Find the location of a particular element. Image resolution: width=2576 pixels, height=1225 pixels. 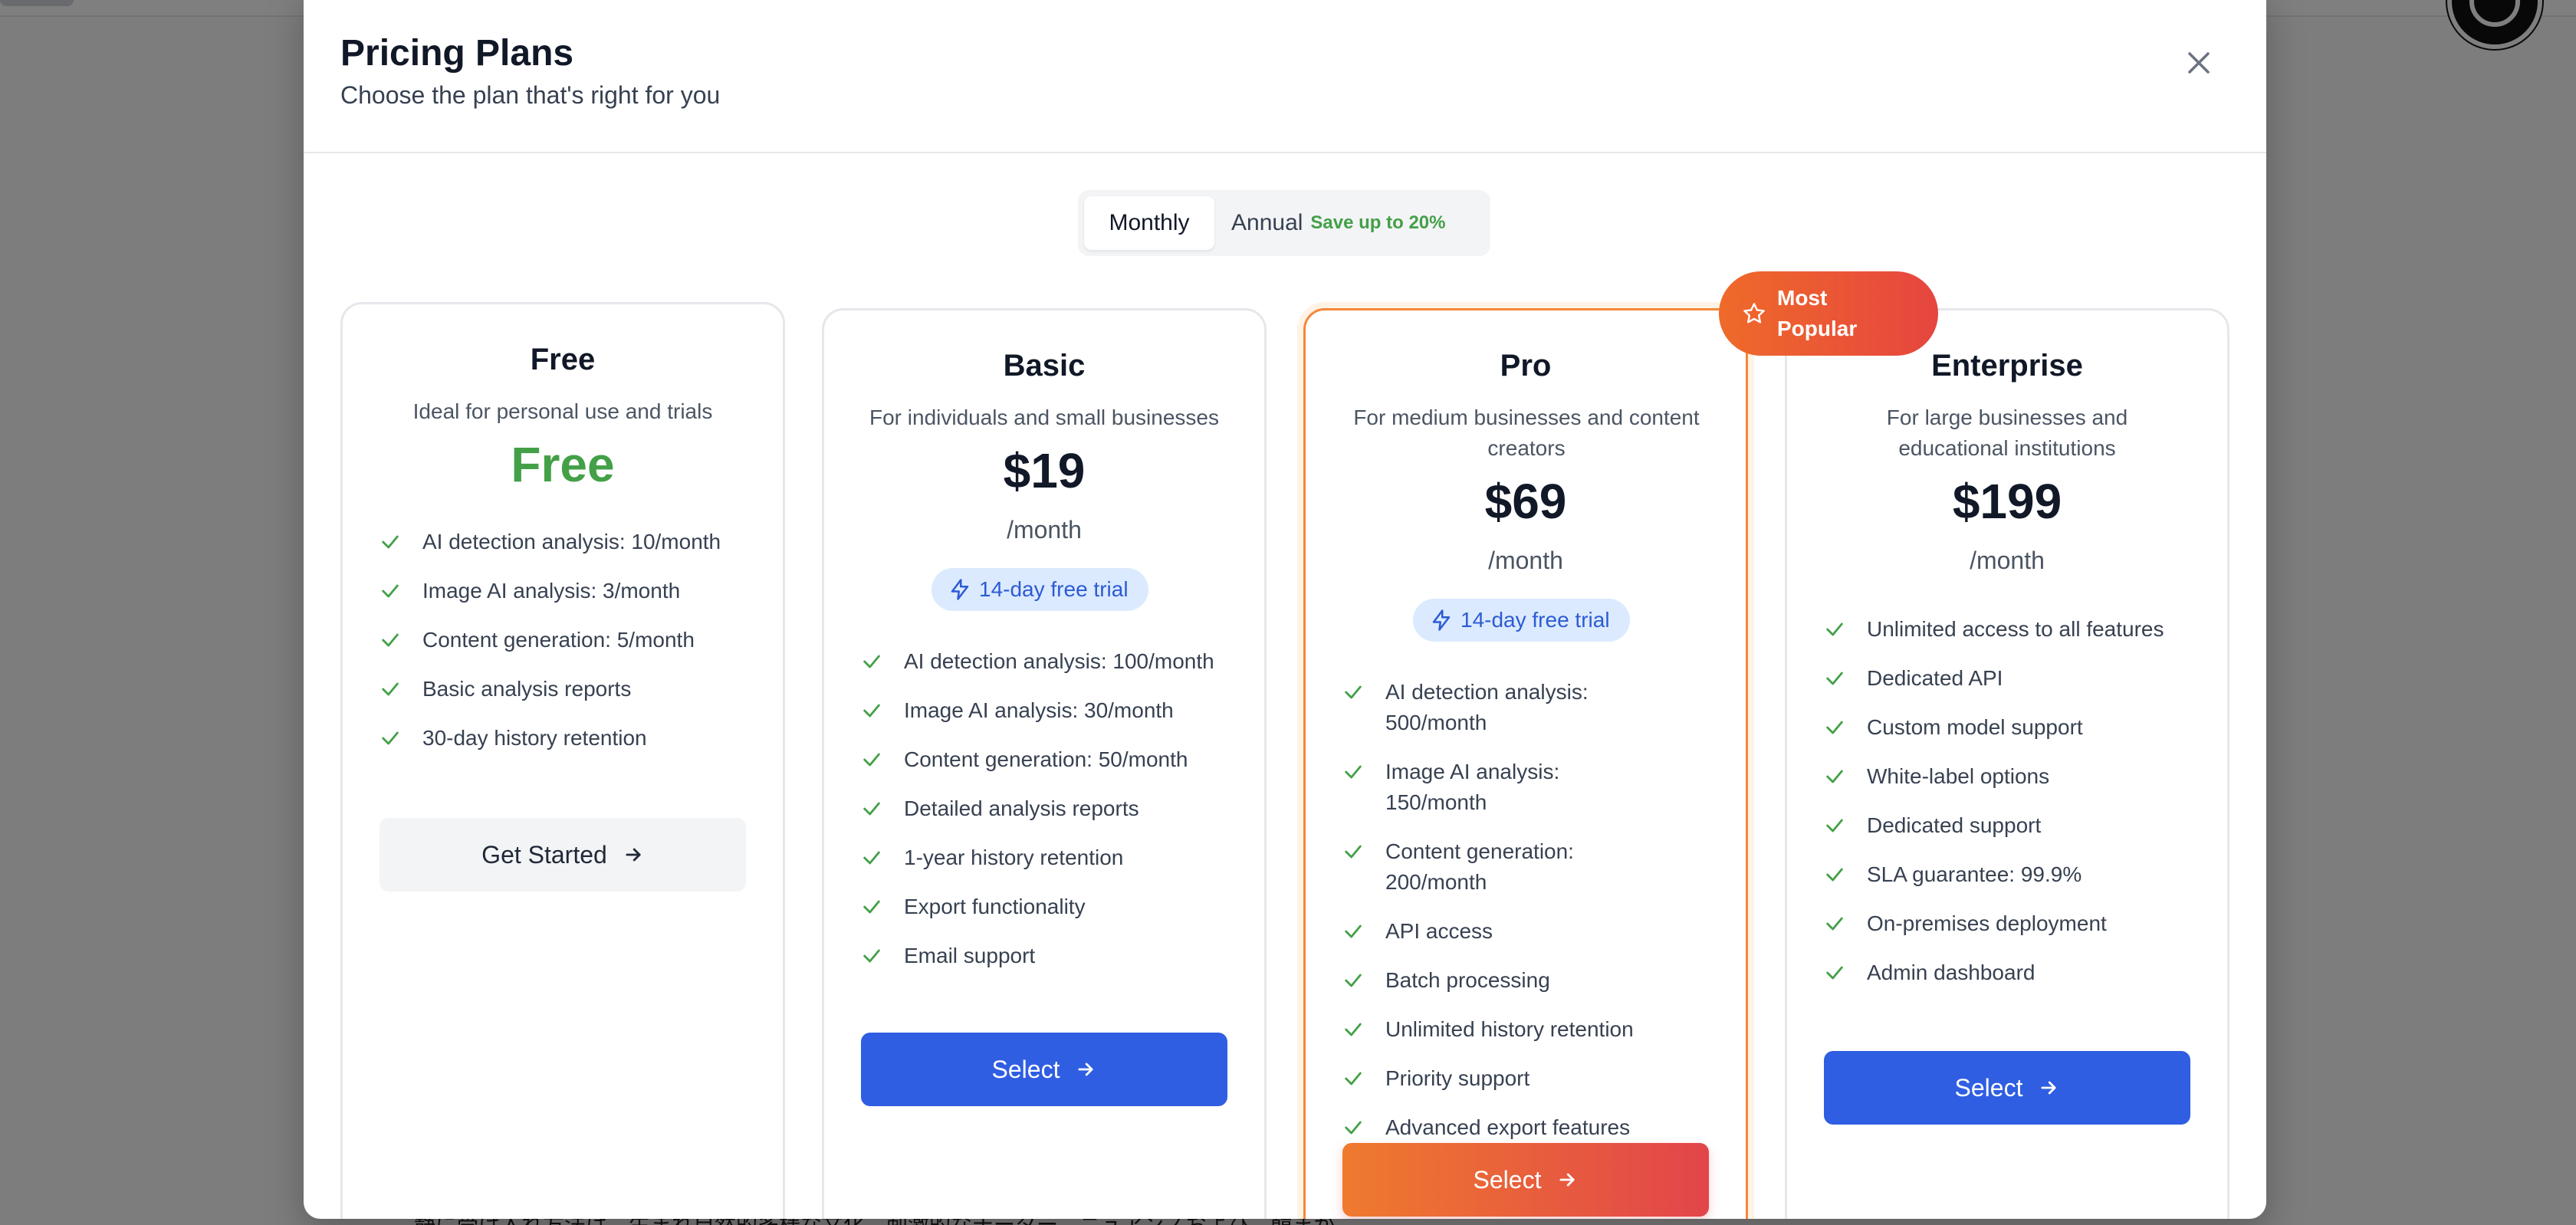

feature-text: Detailed analysis reports is located at coordinates (1021, 808).